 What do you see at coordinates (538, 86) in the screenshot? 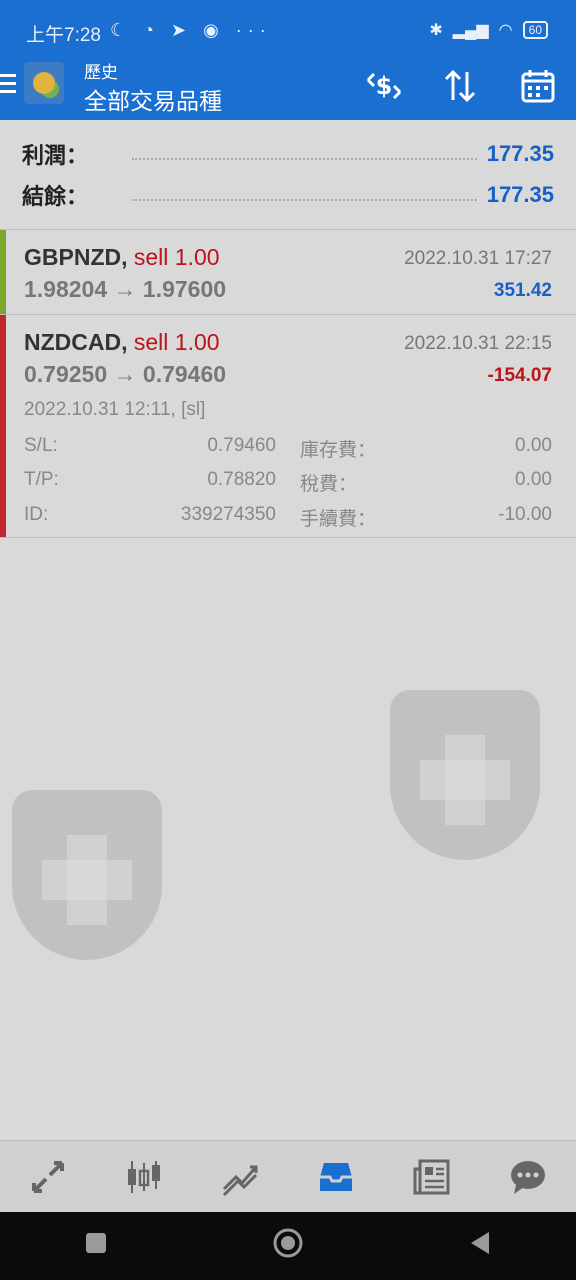
I see `calendar-icon` at bounding box center [538, 86].